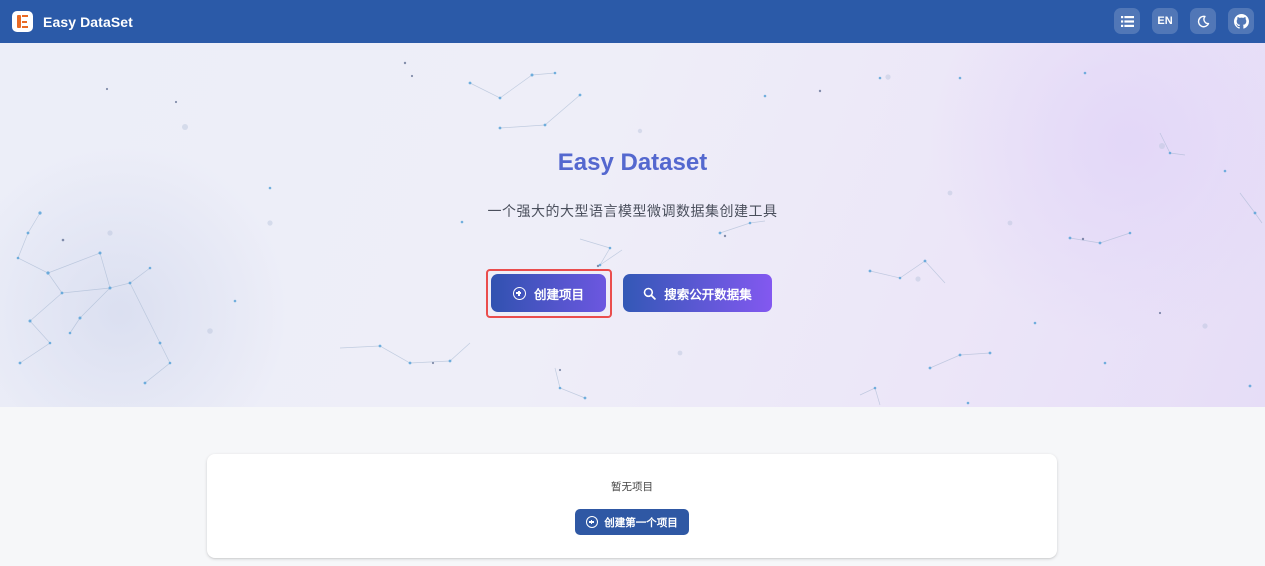 Image resolution: width=1265 pixels, height=566 pixels. Describe the element at coordinates (22, 21) in the screenshot. I see `app-logo-icon` at that location.